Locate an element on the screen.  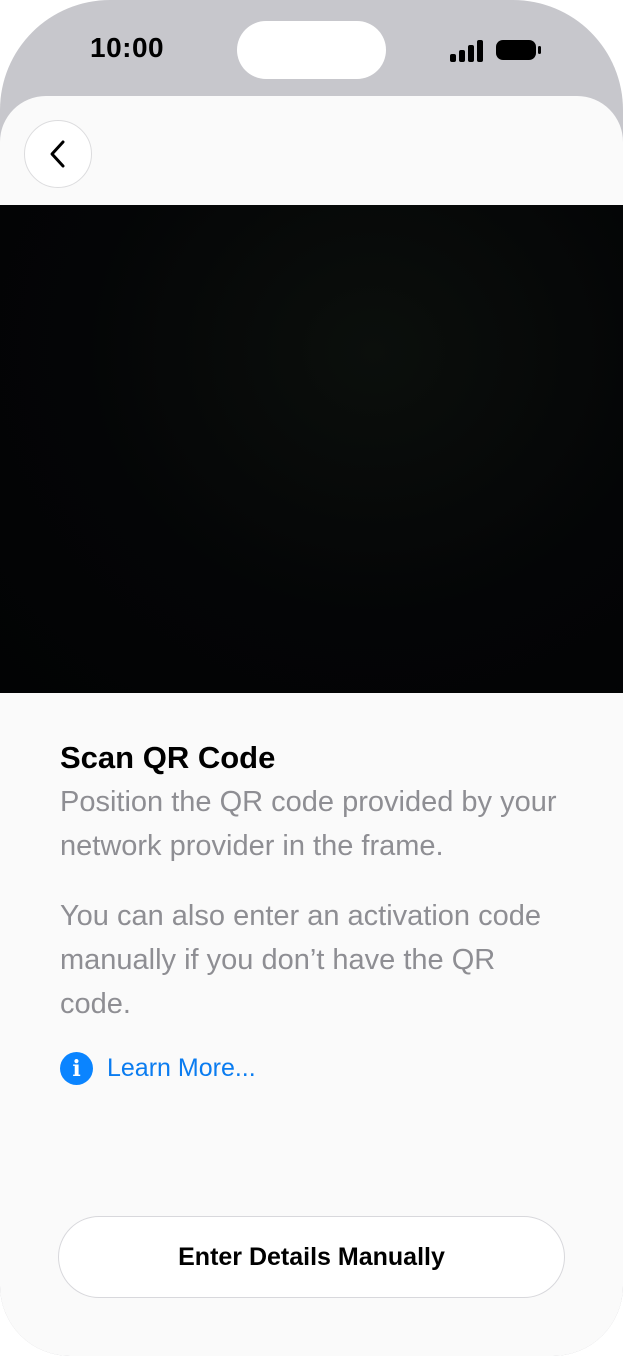
enter-details-manually-button: Enter Details Manually is located at coordinates (311, 1257).